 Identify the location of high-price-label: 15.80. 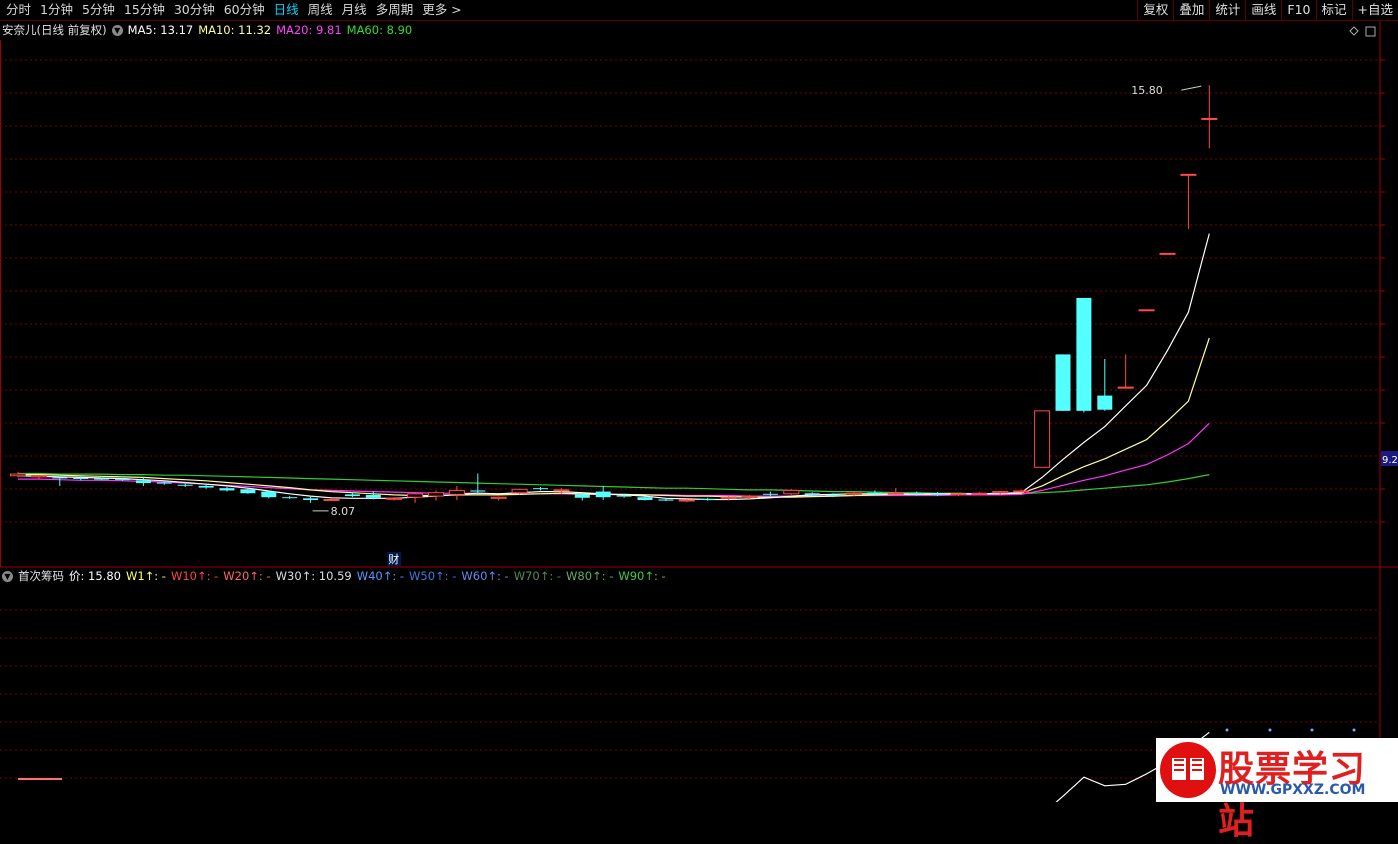
(1147, 90).